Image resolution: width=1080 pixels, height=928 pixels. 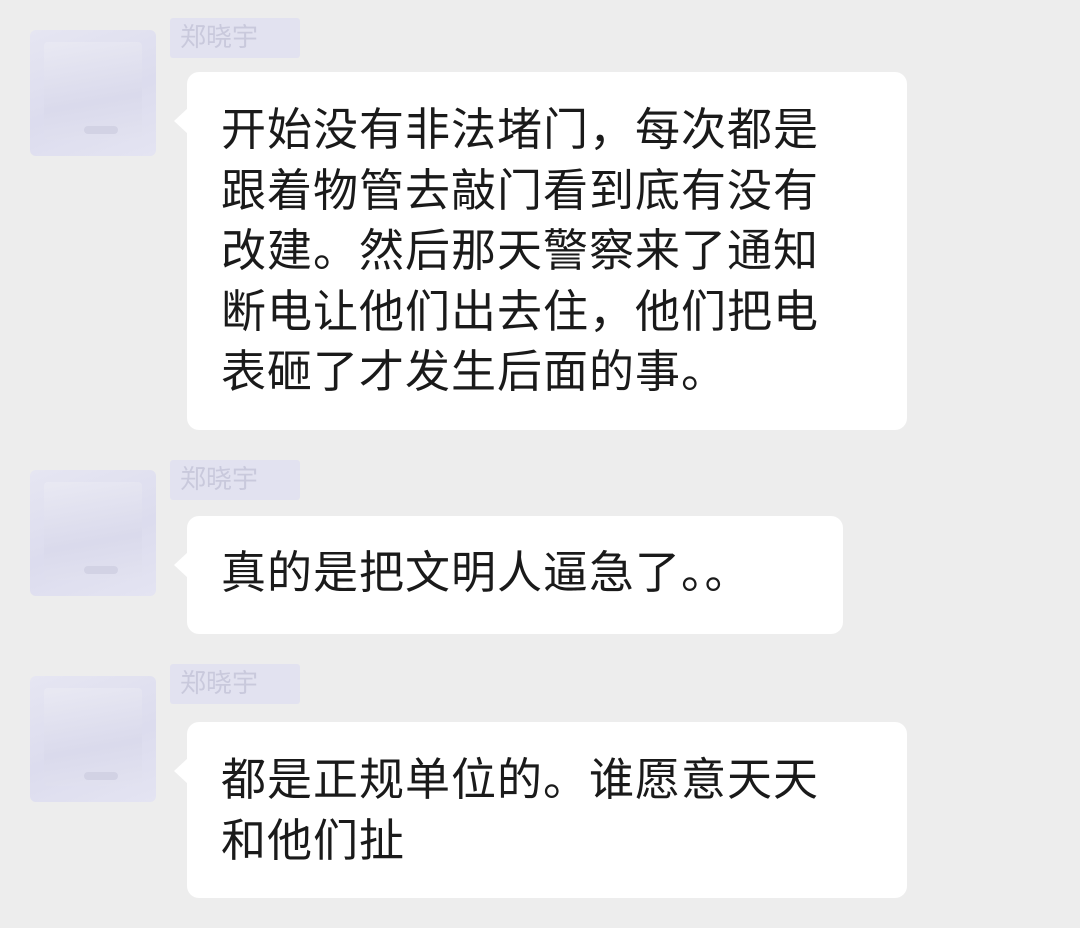 I want to click on message-bubble: 真的是把文明人逼急了。。, so click(x=508, y=575).